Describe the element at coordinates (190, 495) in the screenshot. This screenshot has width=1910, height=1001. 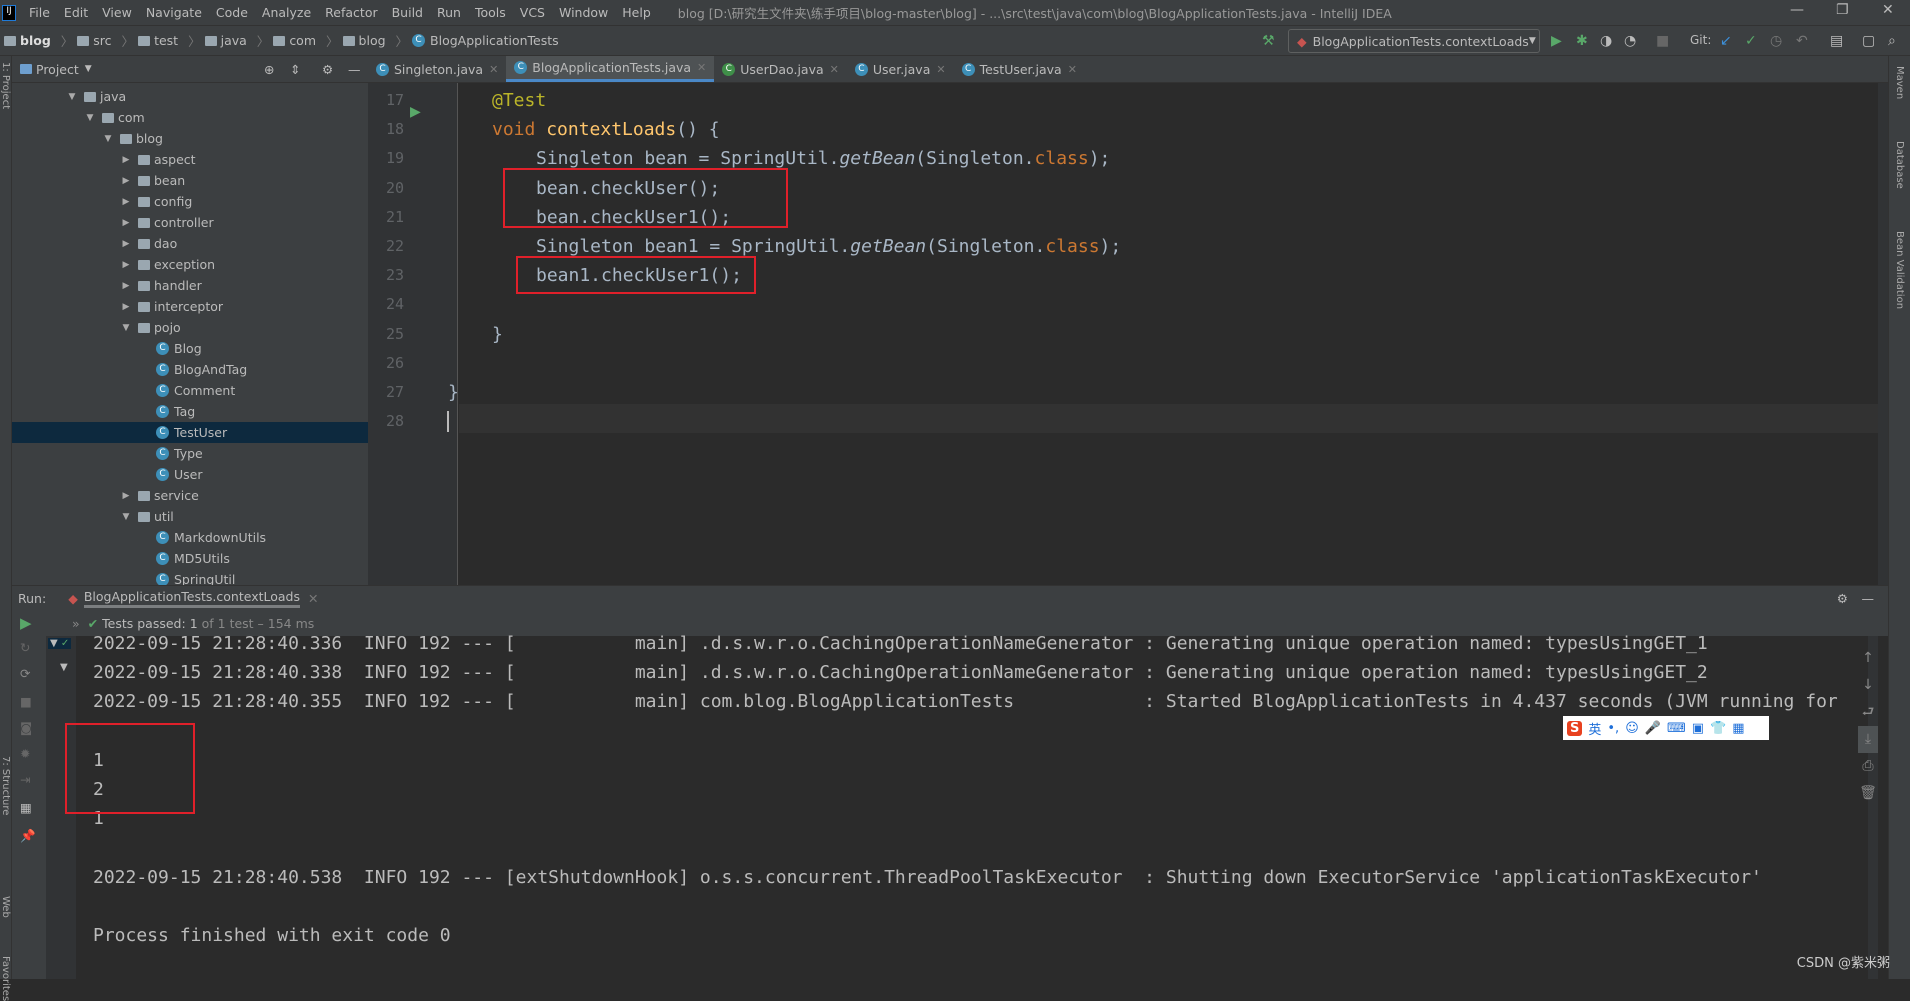
I see `tree-item-service: ▶ service` at that location.